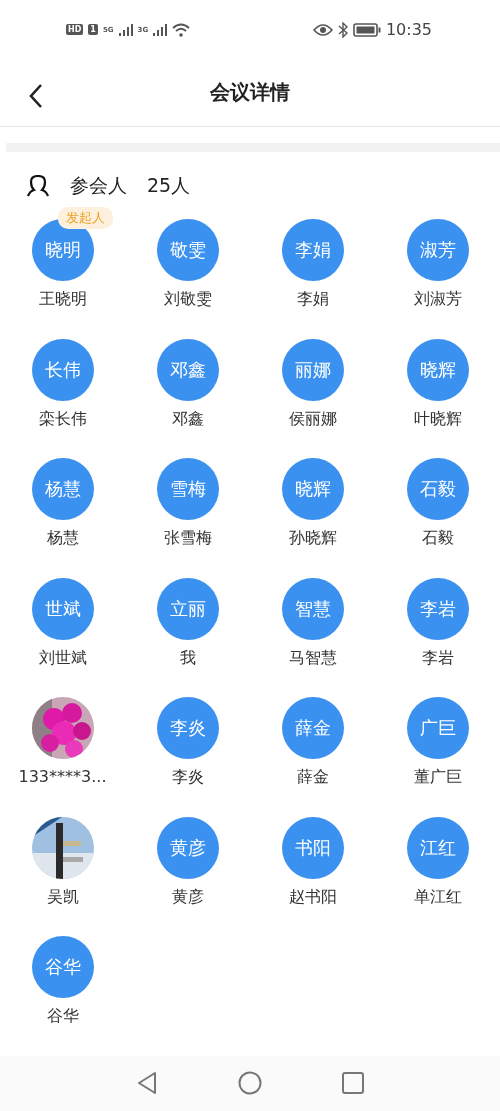 The height and width of the screenshot is (1111, 500). Describe the element at coordinates (250, 93) in the screenshot. I see `page-title: 会议详情` at that location.